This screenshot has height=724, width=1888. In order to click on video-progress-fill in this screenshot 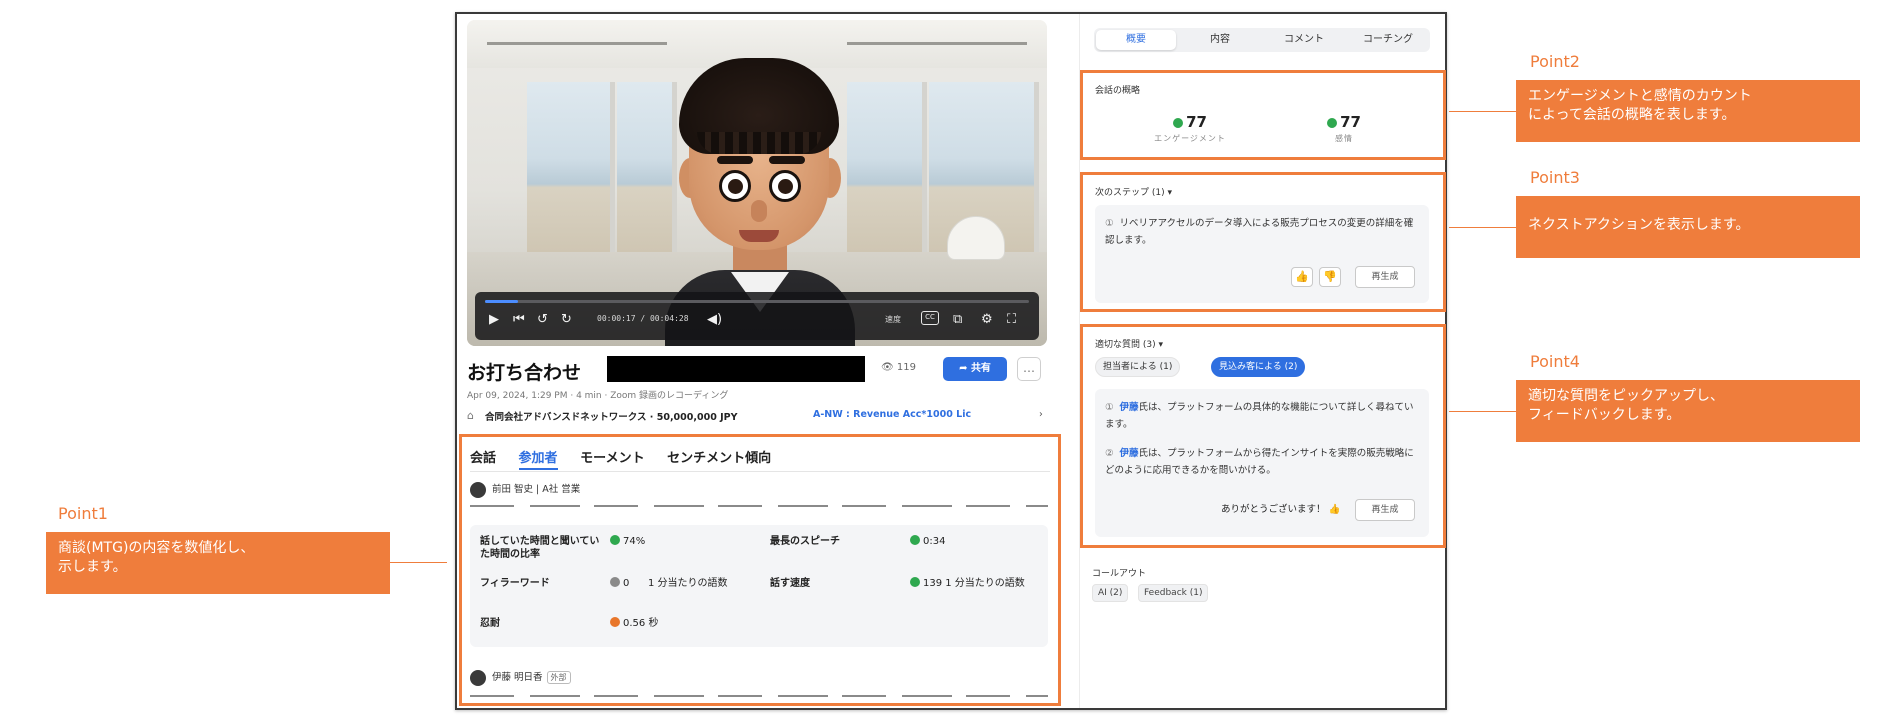, I will do `click(501, 301)`.